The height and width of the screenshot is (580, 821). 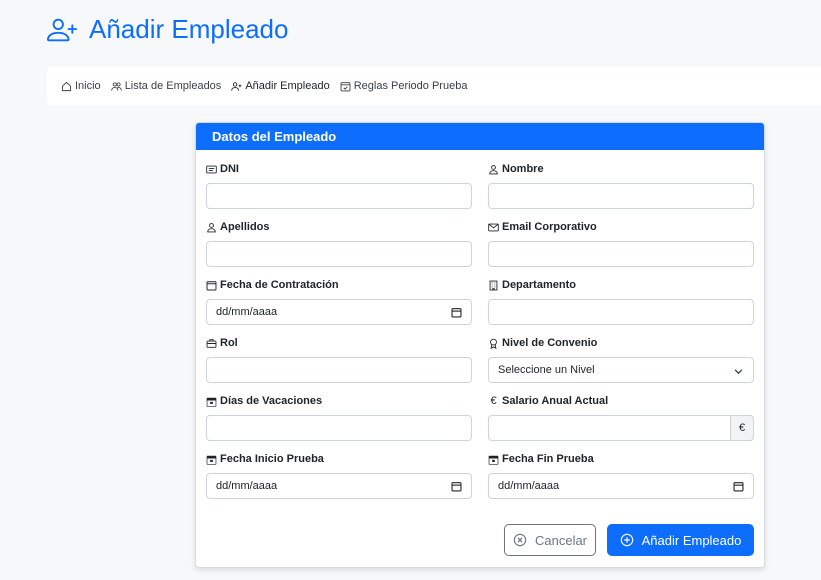 What do you see at coordinates (88, 86) in the screenshot?
I see `breadcrumb-label: Inicio` at bounding box center [88, 86].